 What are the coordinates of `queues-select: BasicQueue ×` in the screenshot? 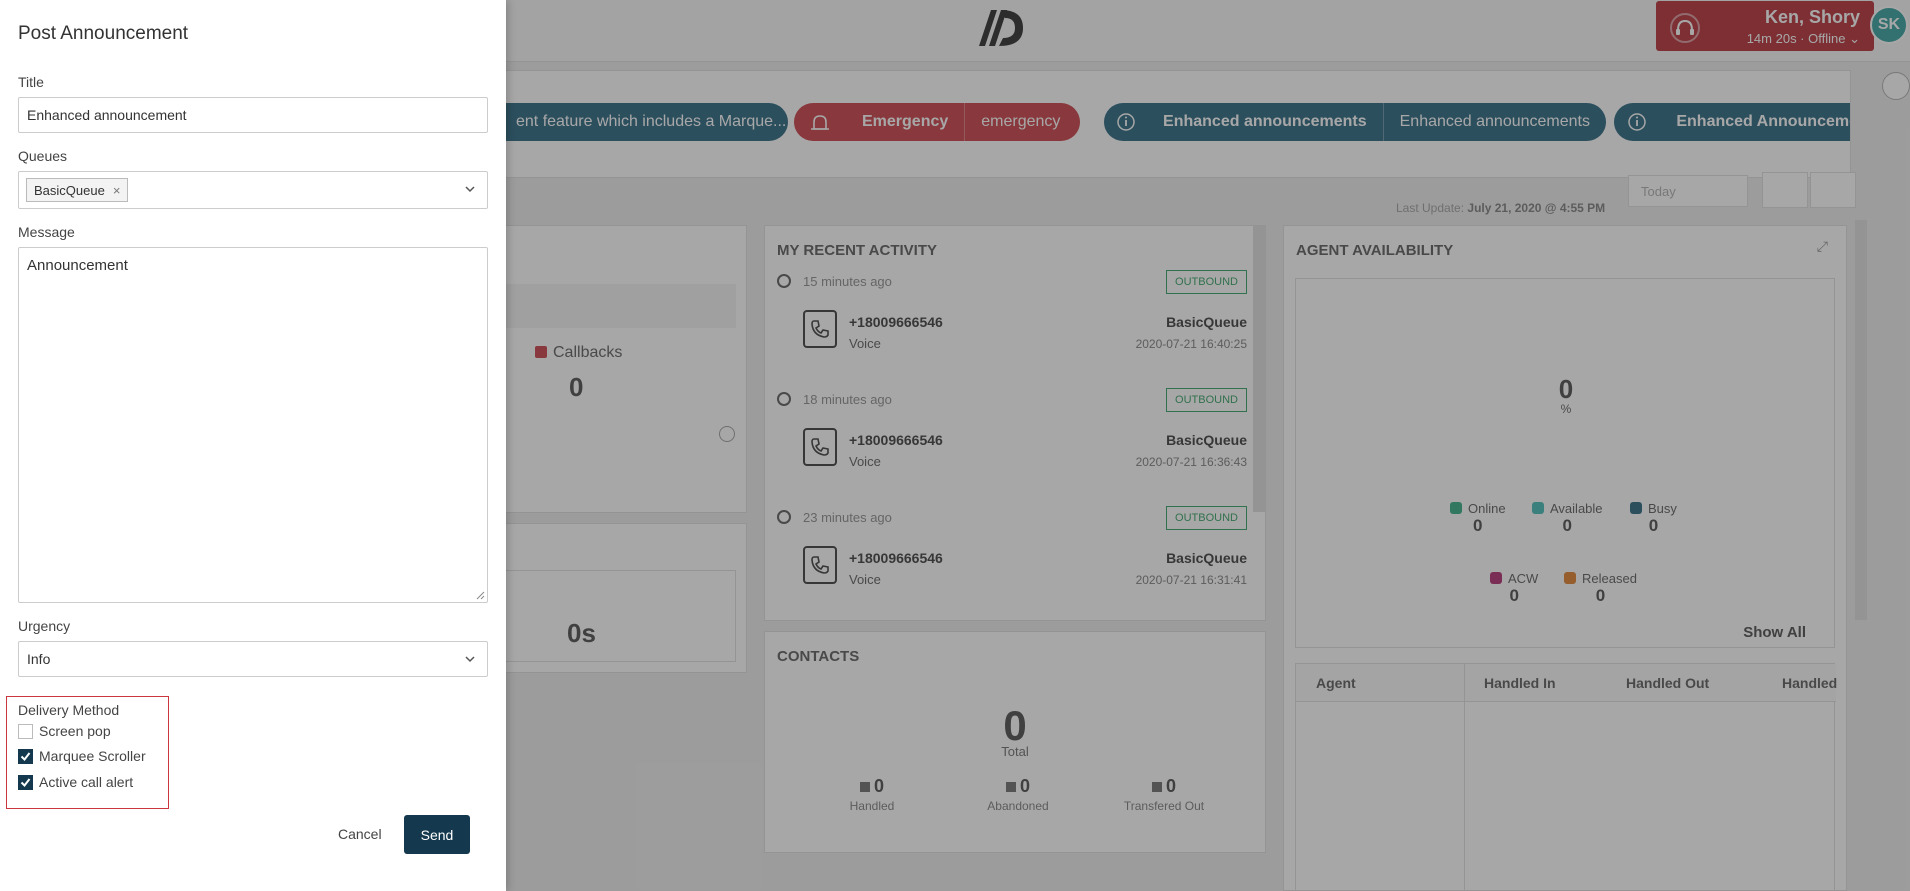 It's located at (253, 190).